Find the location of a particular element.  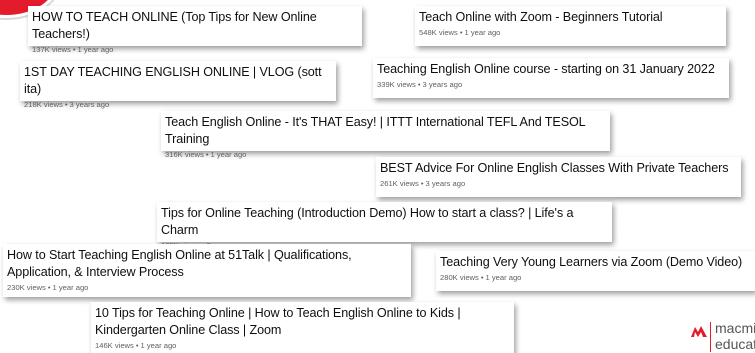

view-count: 218K views is located at coordinates (43, 104).